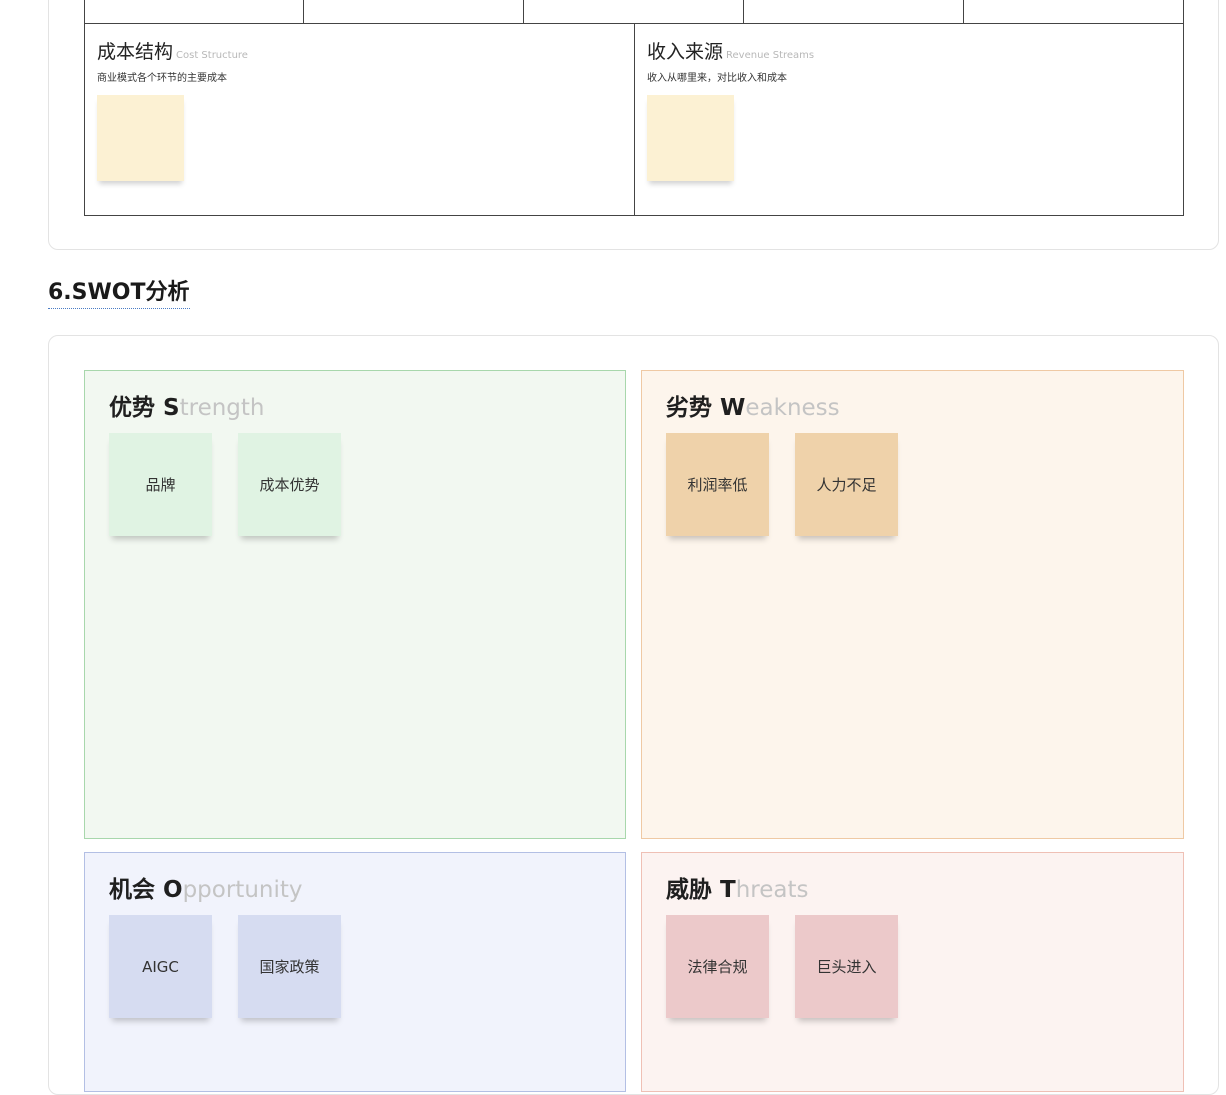 The height and width of the screenshot is (1095, 1226). I want to click on cost-structure-title-cn: 成本结构, so click(135, 52).